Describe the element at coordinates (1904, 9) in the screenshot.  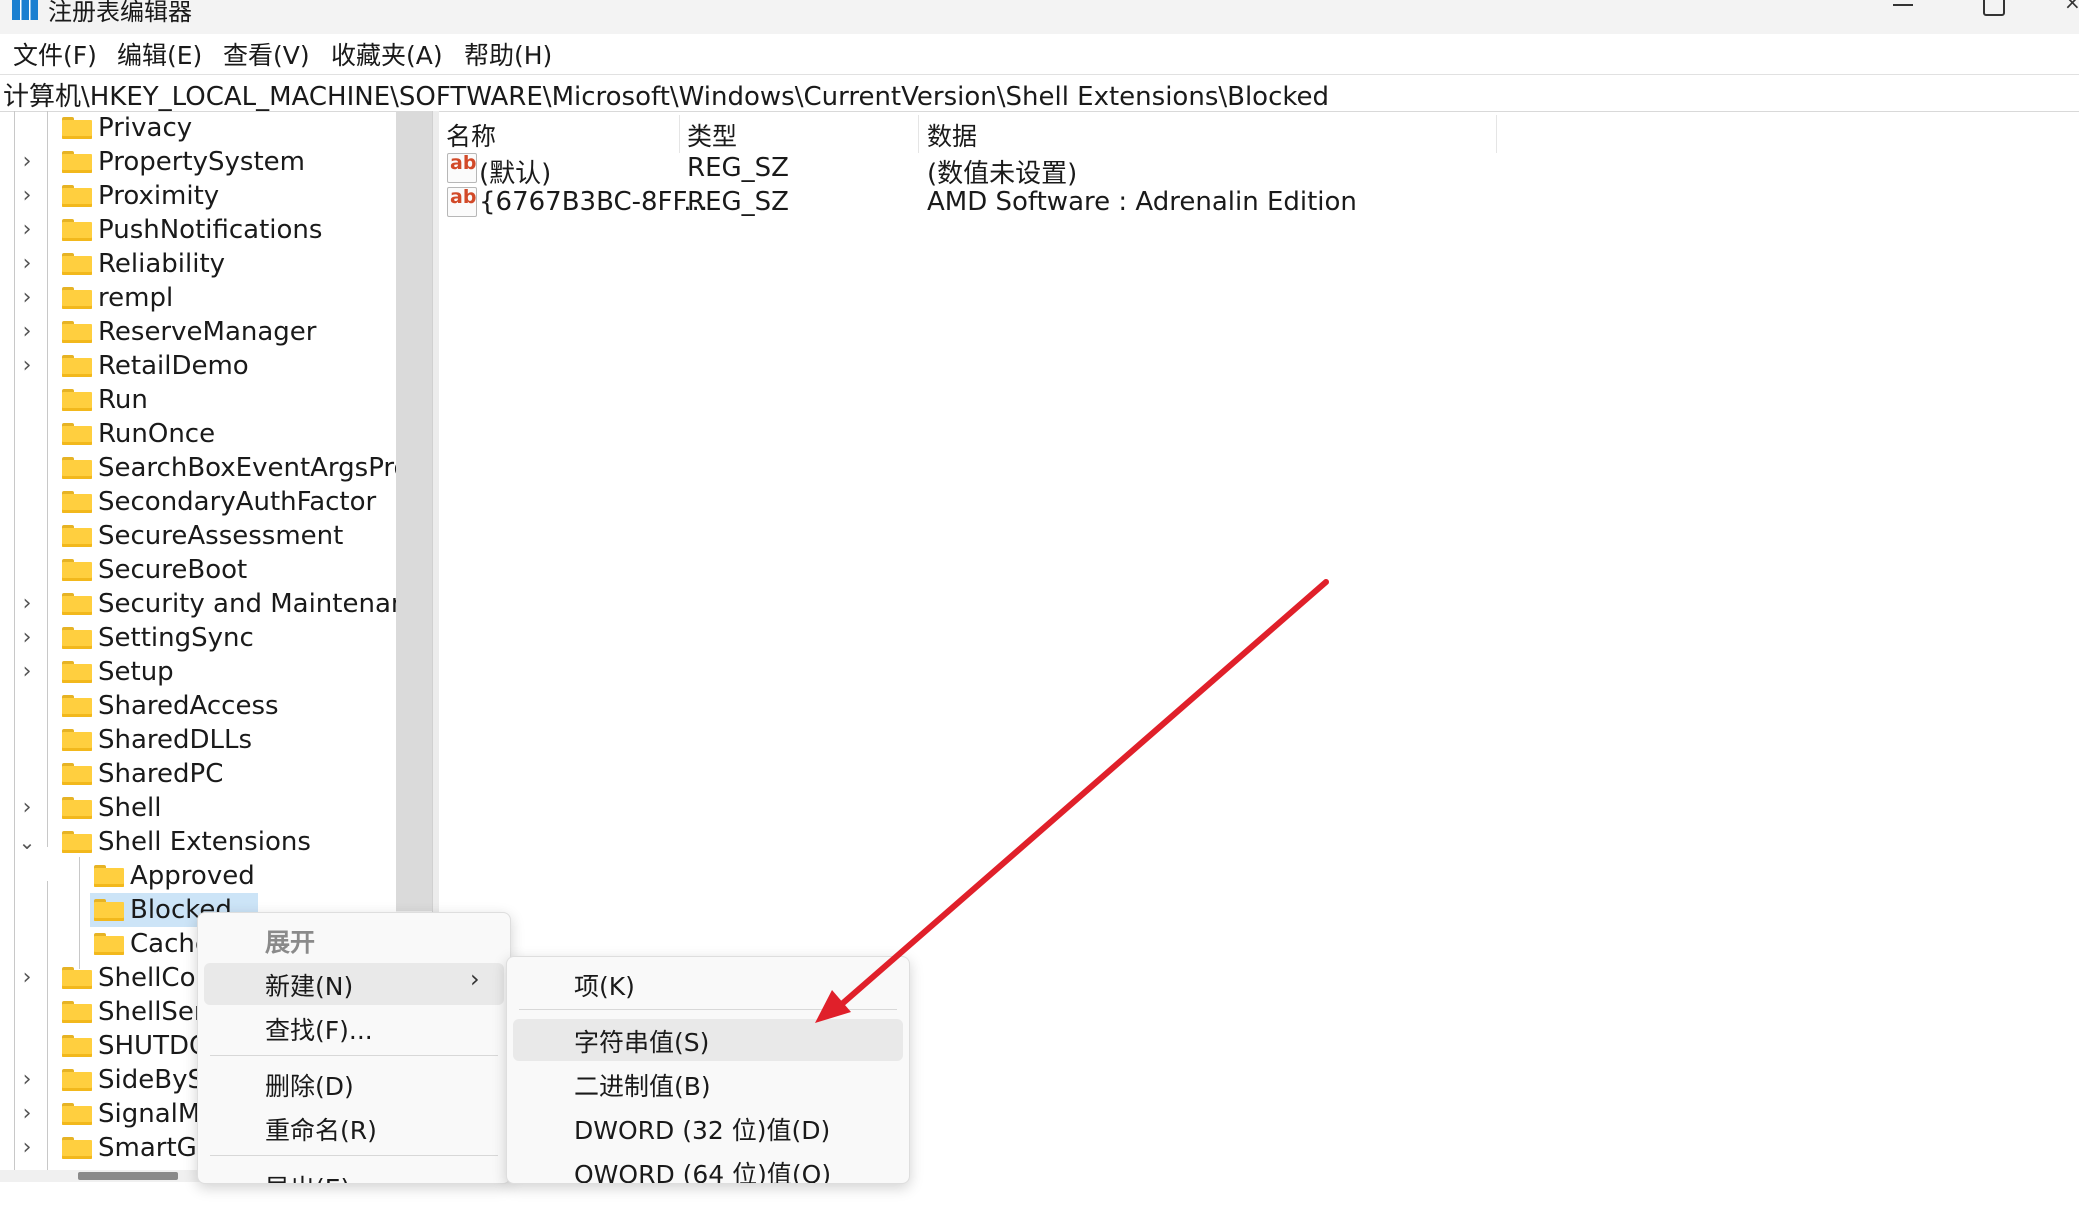
I see `minimize-button` at that location.